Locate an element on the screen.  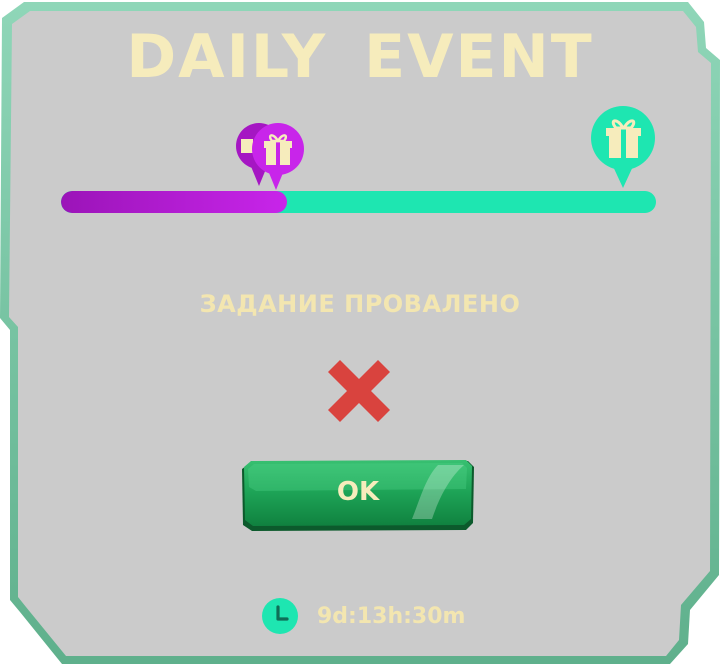
task-failed-text: ЗАДАНИЕ ПРОВАЛЕНО is located at coordinates (360, 304).